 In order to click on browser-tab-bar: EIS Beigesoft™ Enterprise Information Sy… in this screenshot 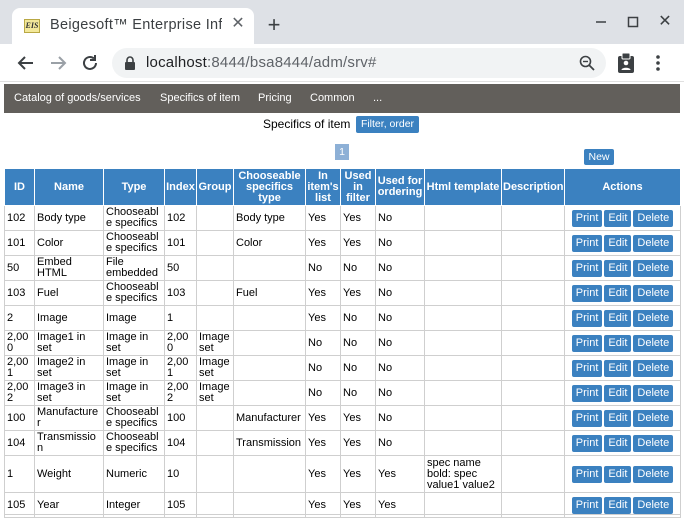, I will do `click(342, 22)`.